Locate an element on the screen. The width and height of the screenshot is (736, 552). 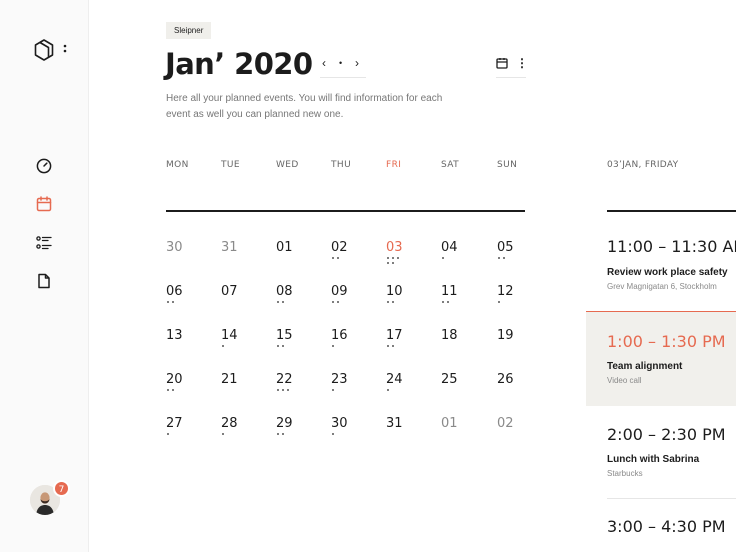
calendar-day: 21 is located at coordinates (236, 389).